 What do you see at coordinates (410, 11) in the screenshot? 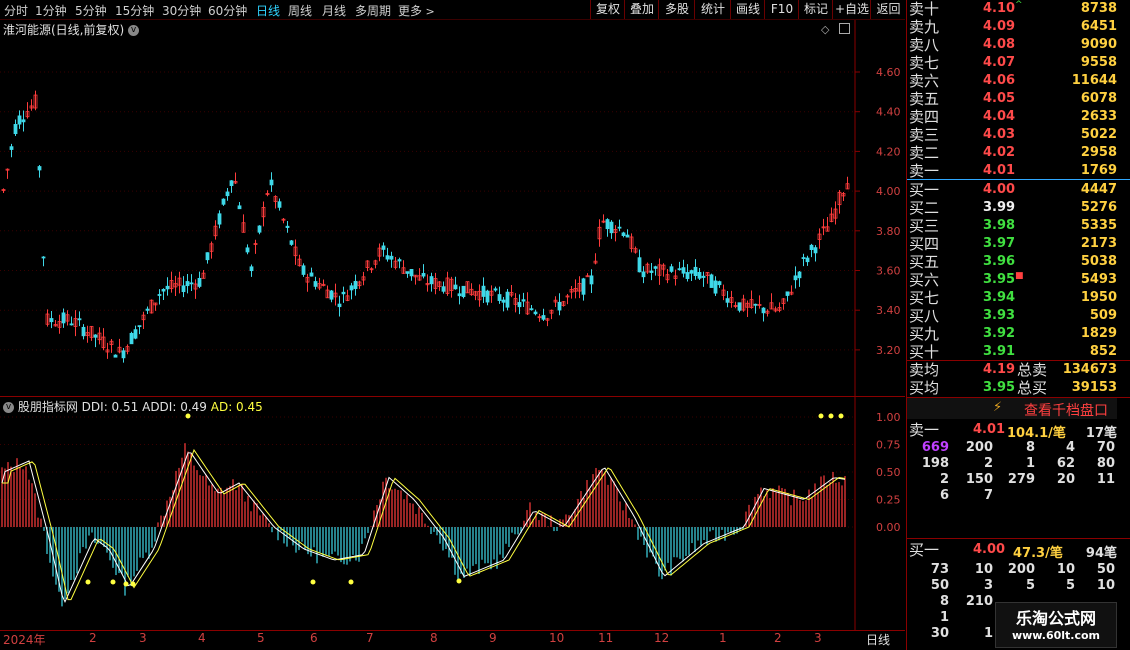
I see `more-label: 更多` at bounding box center [410, 11].